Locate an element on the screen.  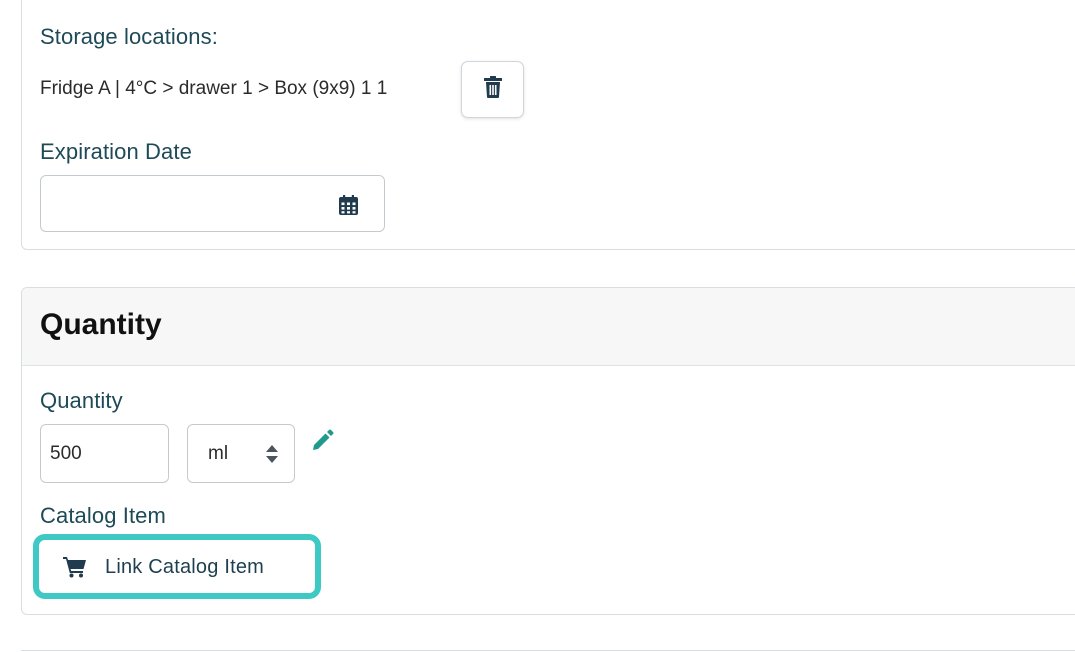
quantity-card-header: Quantity is located at coordinates (548, 327).